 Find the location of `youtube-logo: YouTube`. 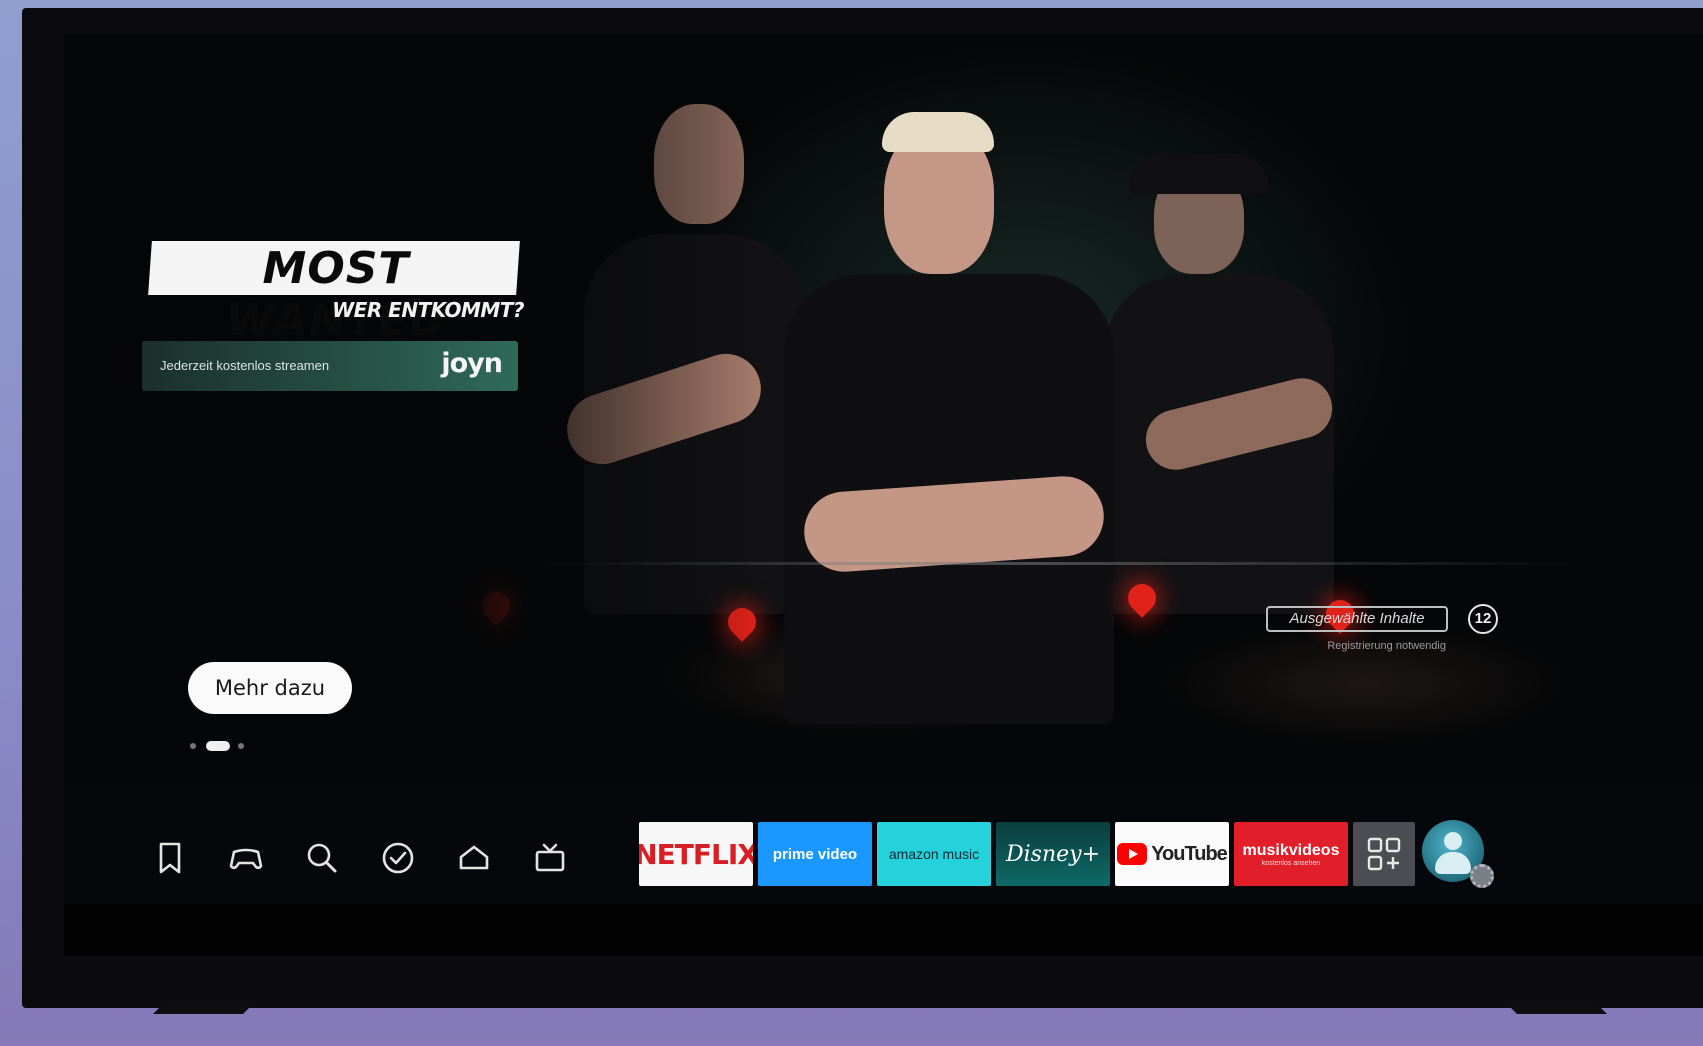

youtube-logo: YouTube is located at coordinates (1189, 853).